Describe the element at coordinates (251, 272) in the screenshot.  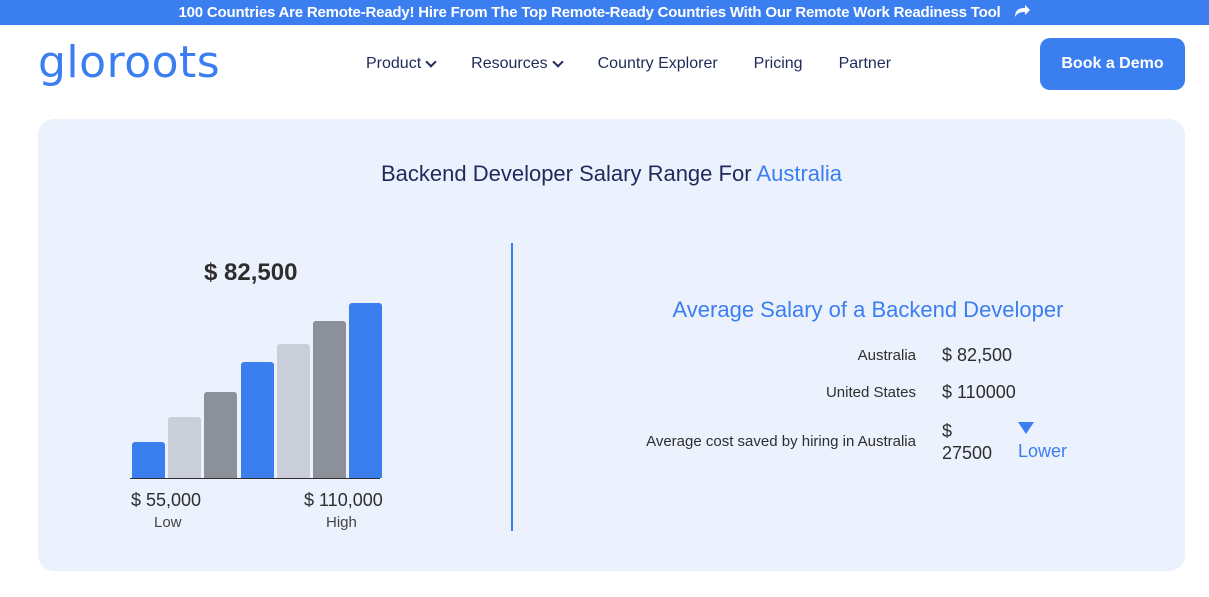
I see `average-salary-figure: $ 82,500` at that location.